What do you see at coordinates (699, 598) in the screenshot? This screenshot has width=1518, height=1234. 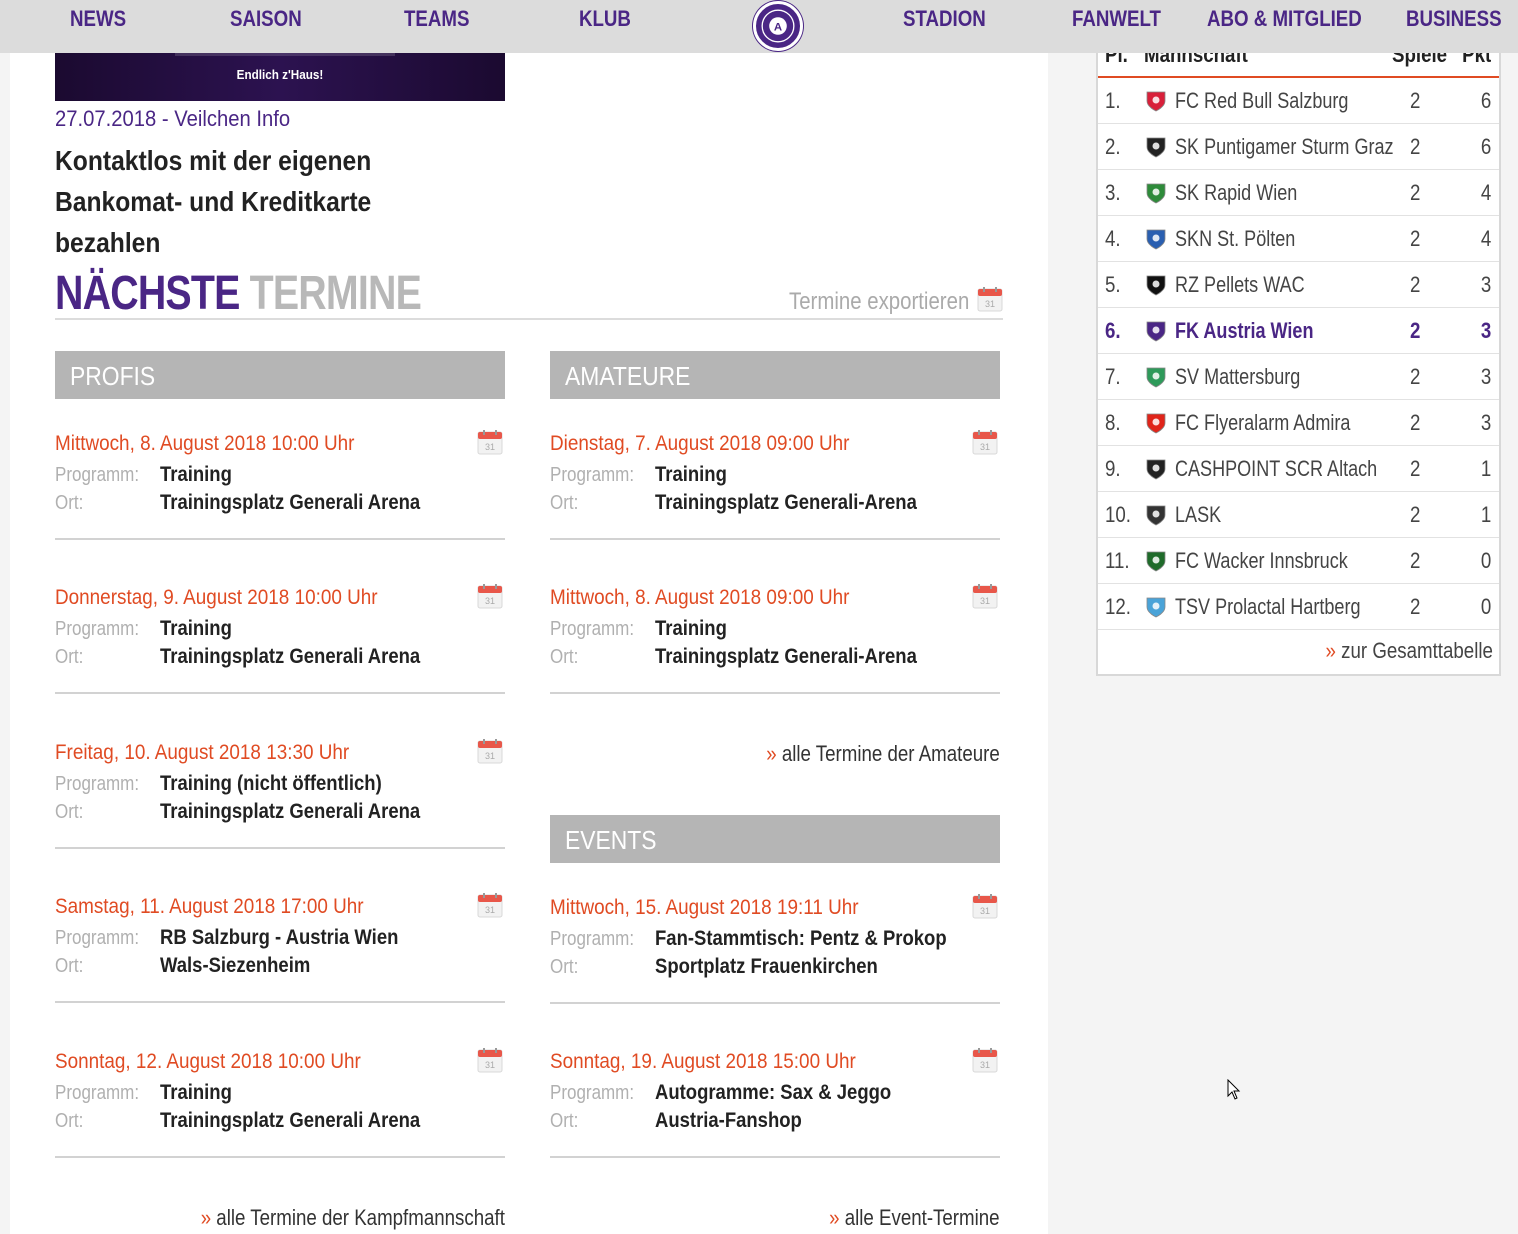 I see `event-date: Mittwoch, 8. August 2018 09:00 Uhr` at bounding box center [699, 598].